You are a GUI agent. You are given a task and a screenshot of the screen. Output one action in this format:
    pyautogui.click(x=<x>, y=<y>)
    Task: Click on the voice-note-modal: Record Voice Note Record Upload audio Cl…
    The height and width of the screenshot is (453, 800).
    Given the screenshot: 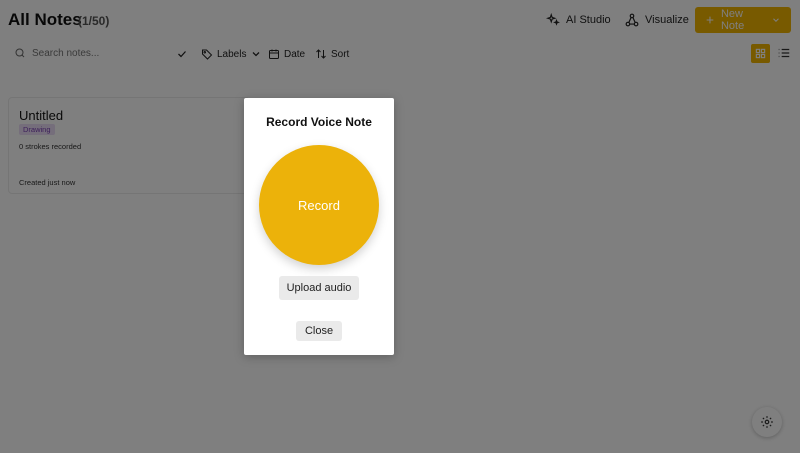 What is the action you would take?
    pyautogui.click(x=319, y=226)
    